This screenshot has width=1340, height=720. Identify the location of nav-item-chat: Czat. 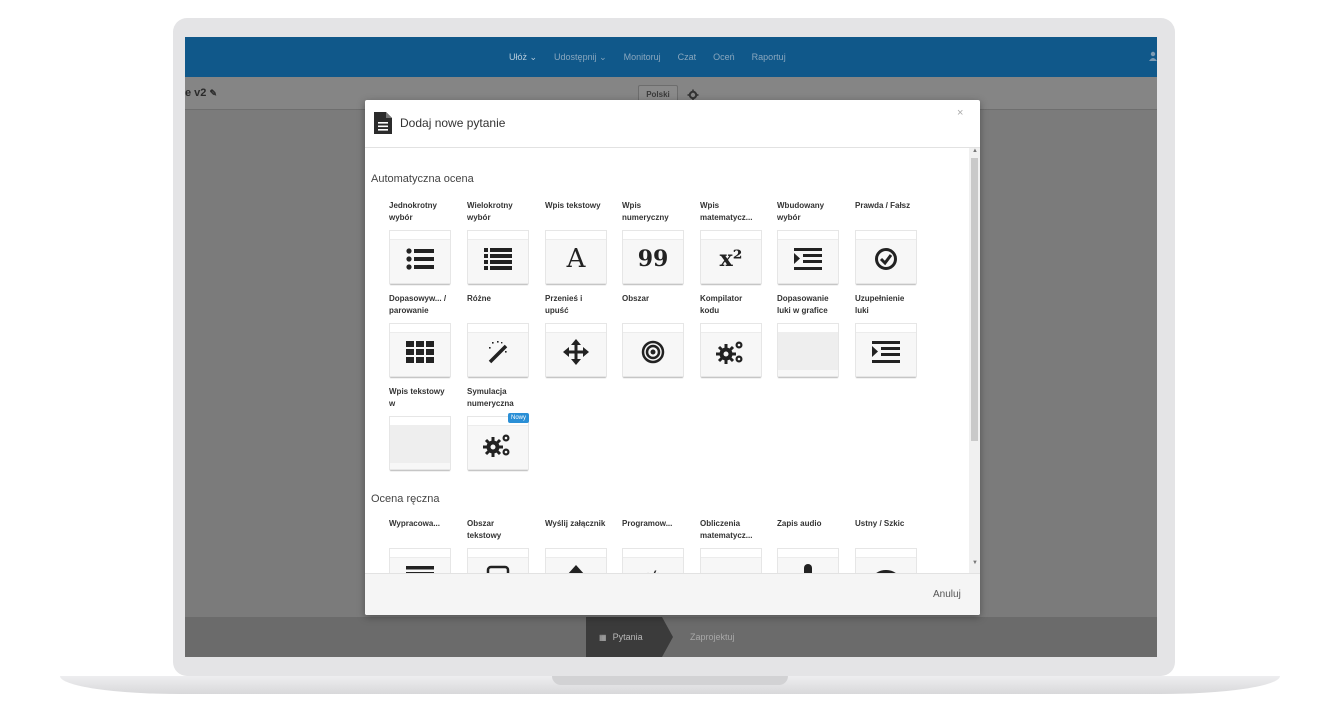
(687, 57).